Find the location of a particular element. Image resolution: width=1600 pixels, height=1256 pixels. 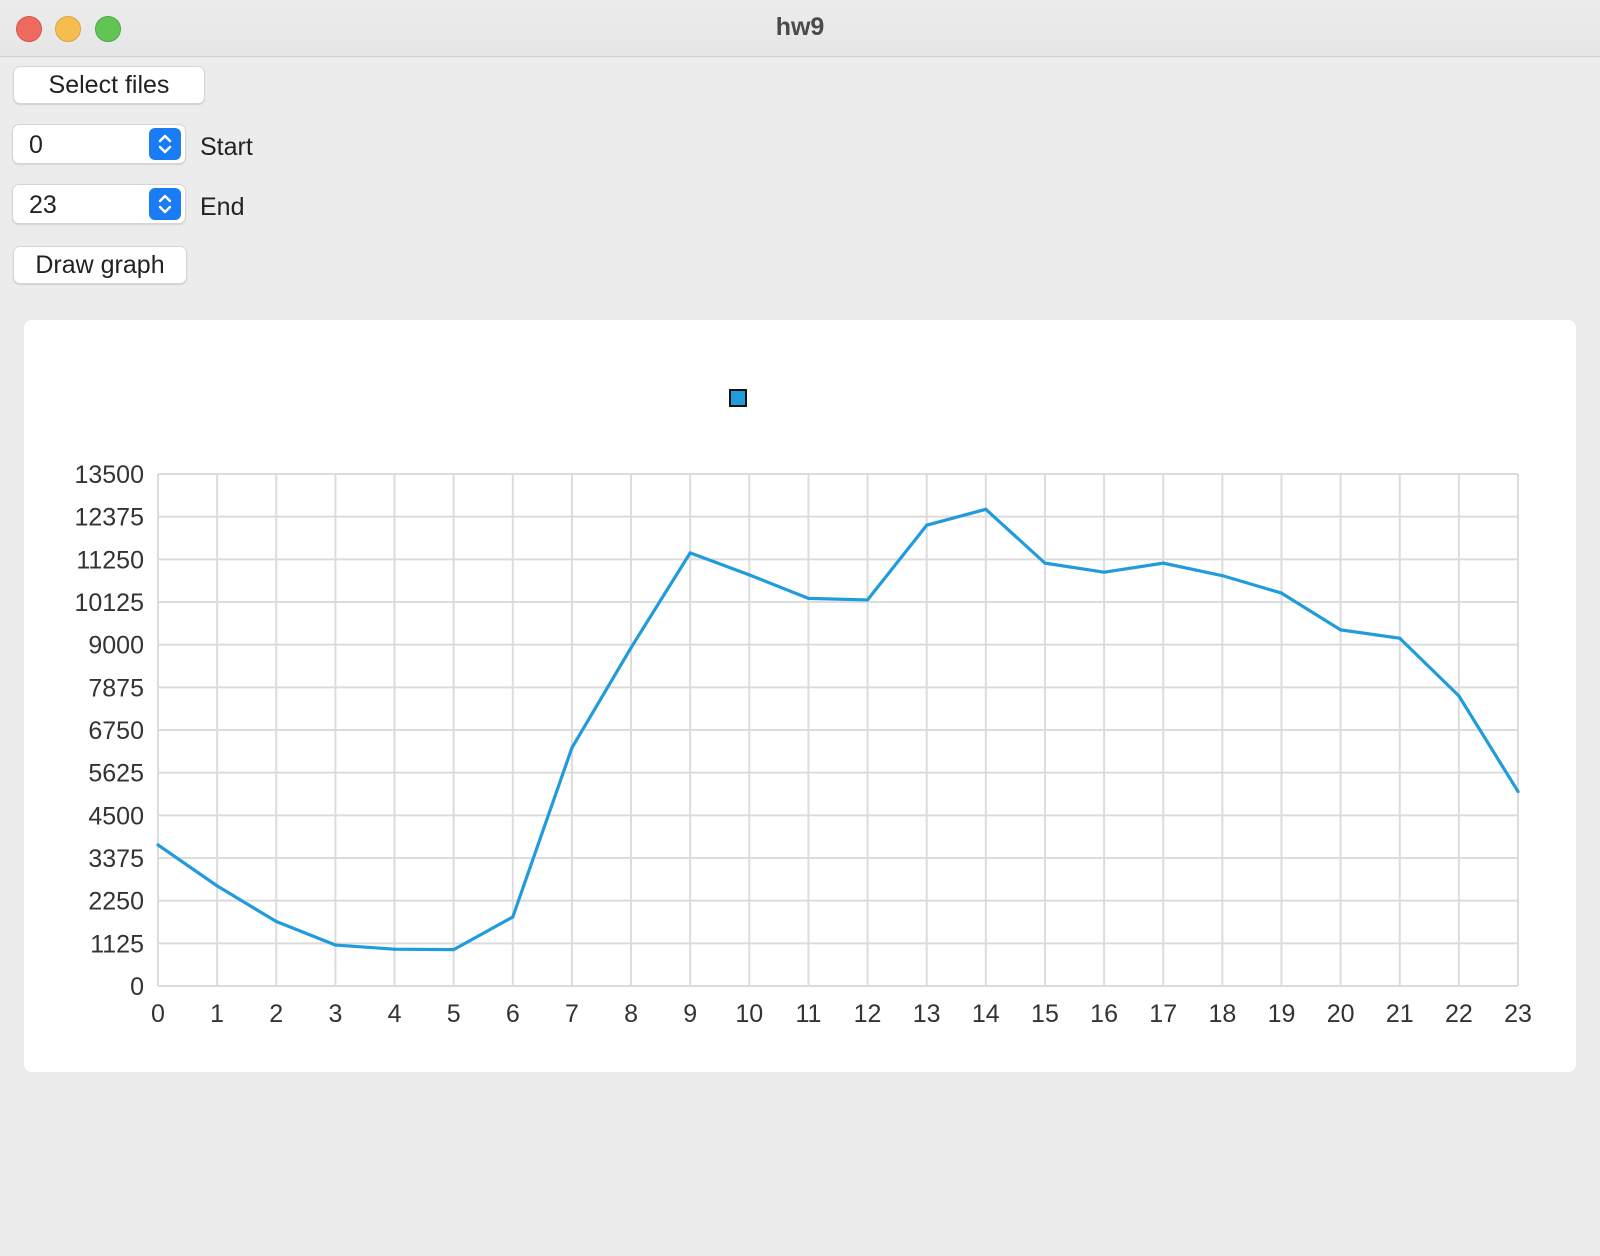

select-files-button: Select files is located at coordinates (109, 85).